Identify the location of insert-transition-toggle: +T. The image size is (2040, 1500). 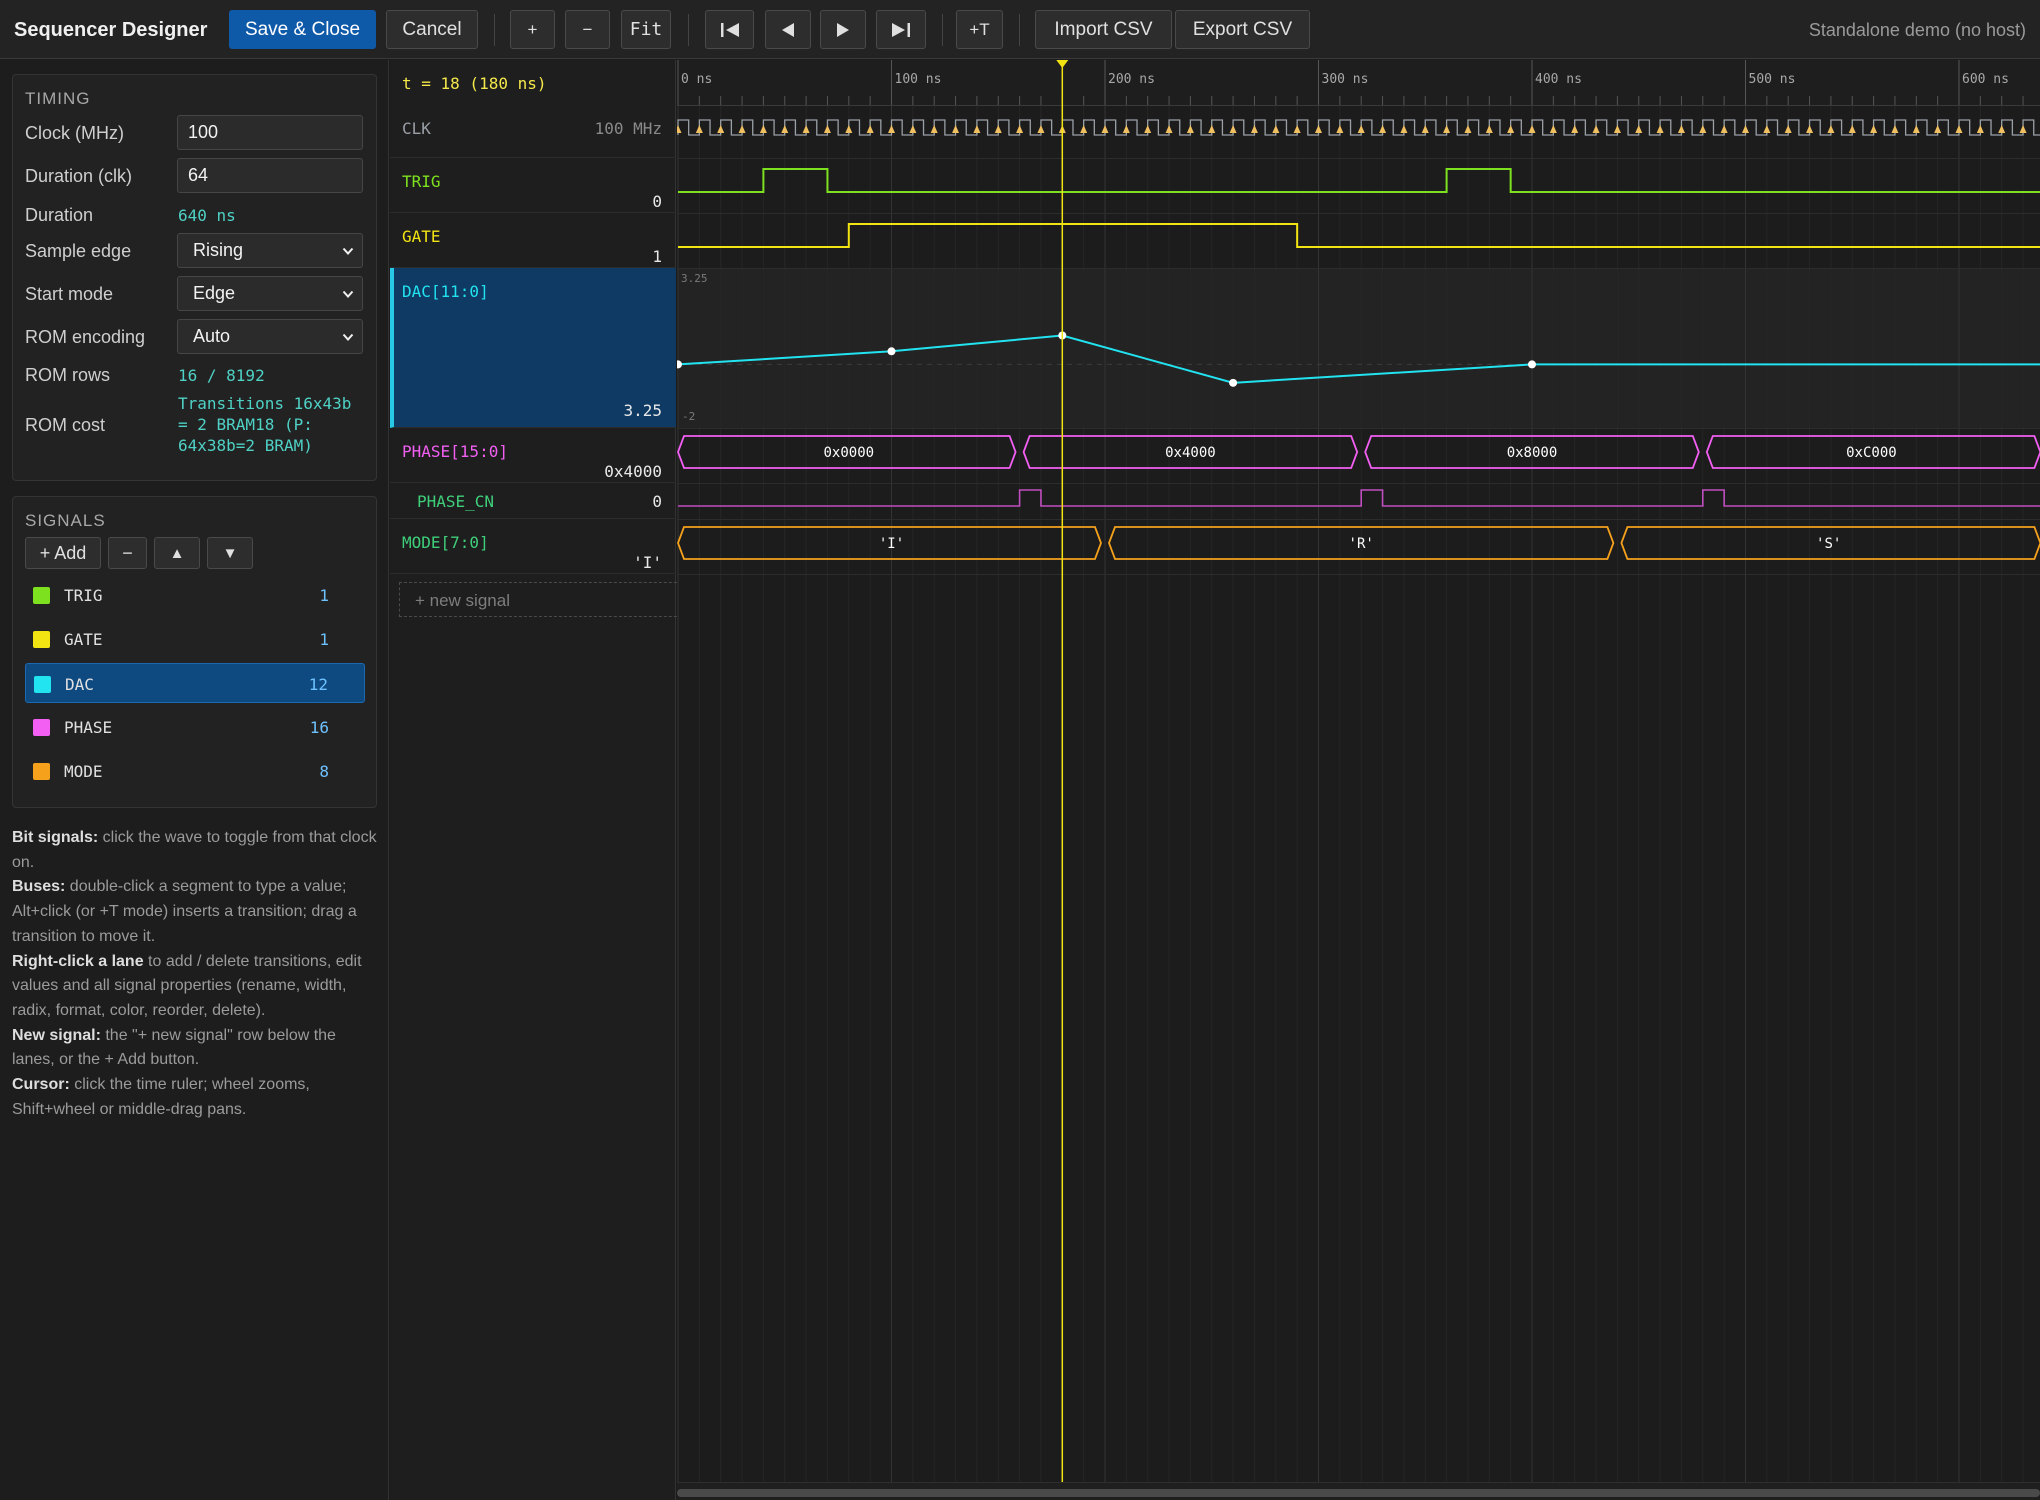
(979, 29).